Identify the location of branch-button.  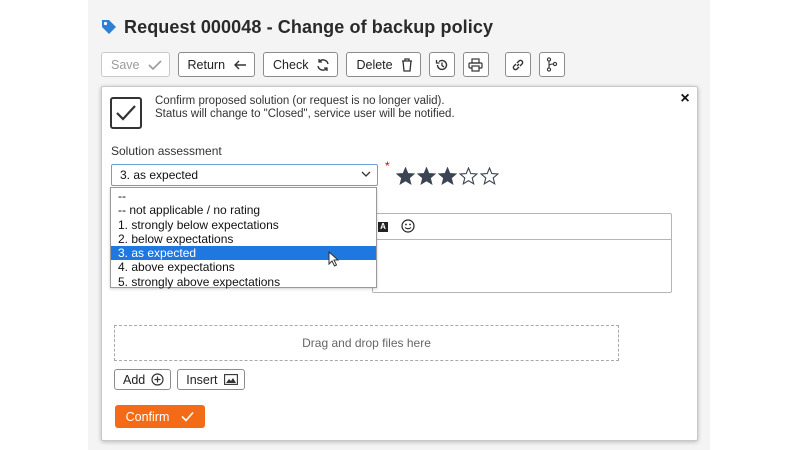
(551, 64).